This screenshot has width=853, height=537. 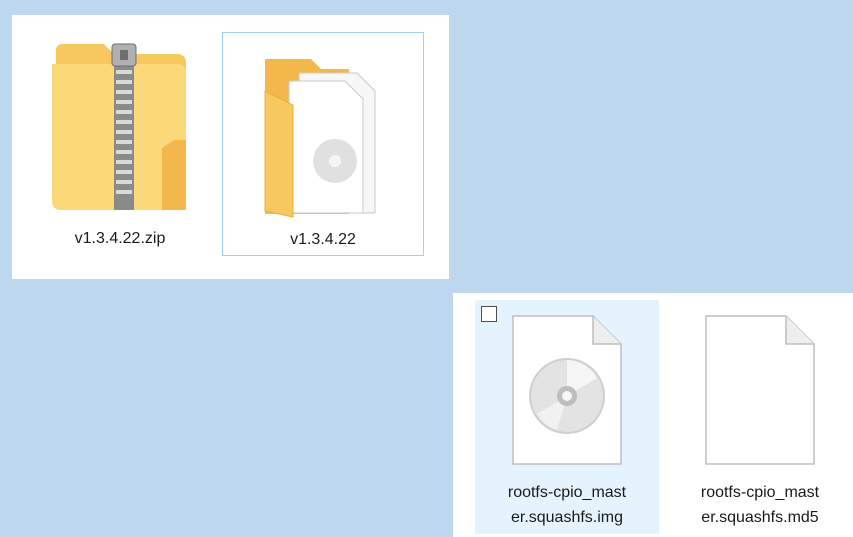 I want to click on blank-file-icon, so click(x=760, y=390).